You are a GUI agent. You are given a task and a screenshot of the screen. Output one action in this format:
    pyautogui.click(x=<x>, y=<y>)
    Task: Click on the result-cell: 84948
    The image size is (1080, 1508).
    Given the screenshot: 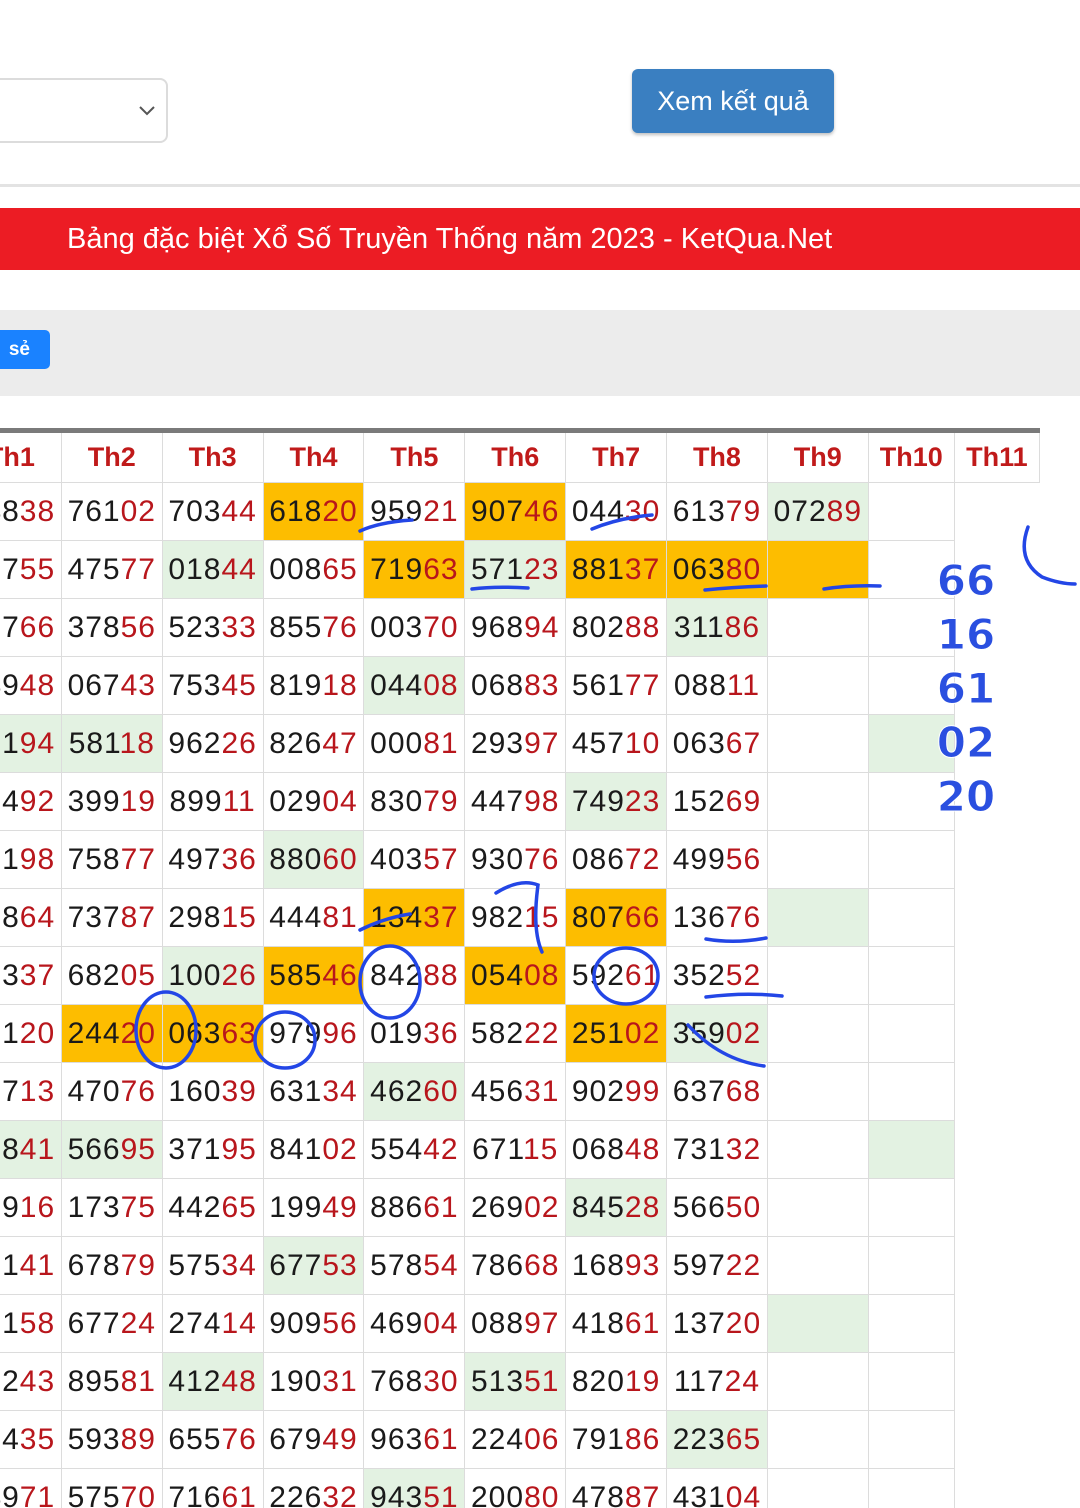 What is the action you would take?
    pyautogui.click(x=31, y=685)
    